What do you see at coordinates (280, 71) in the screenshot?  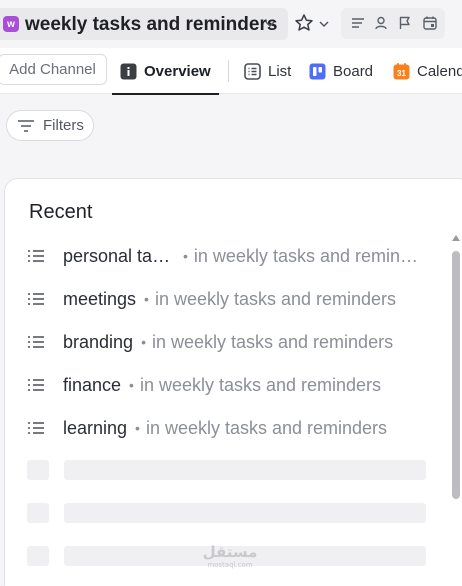 I see `tab-label: List` at bounding box center [280, 71].